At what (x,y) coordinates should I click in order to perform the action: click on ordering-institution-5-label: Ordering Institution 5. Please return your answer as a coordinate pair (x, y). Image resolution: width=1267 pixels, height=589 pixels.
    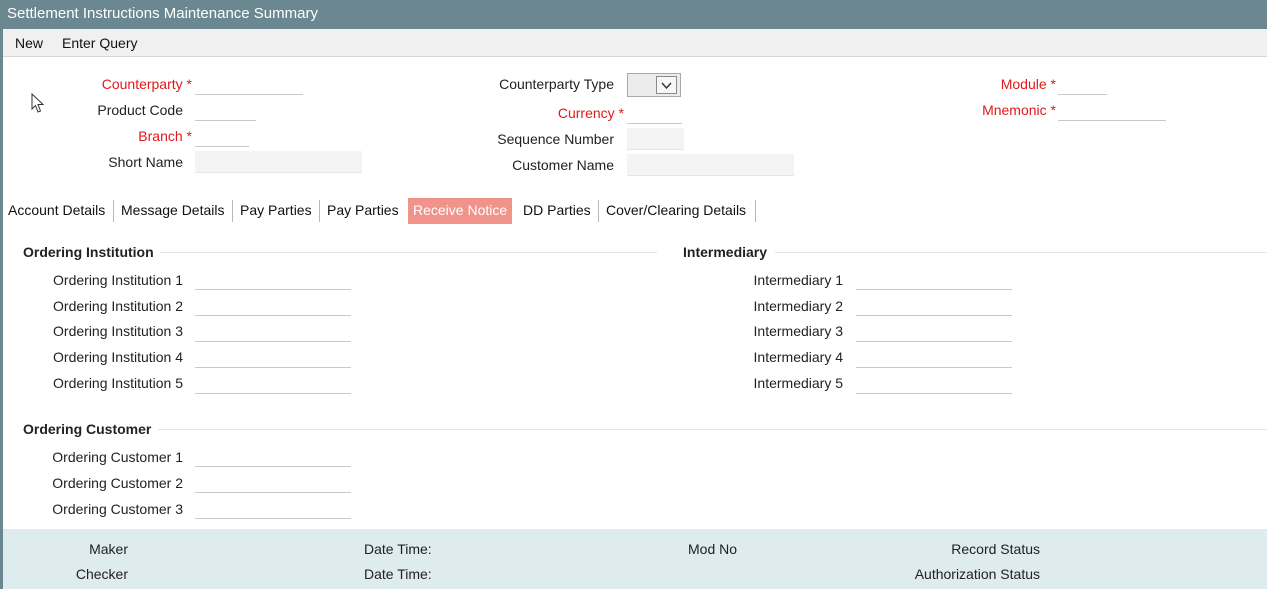
    Looking at the image, I should click on (118, 383).